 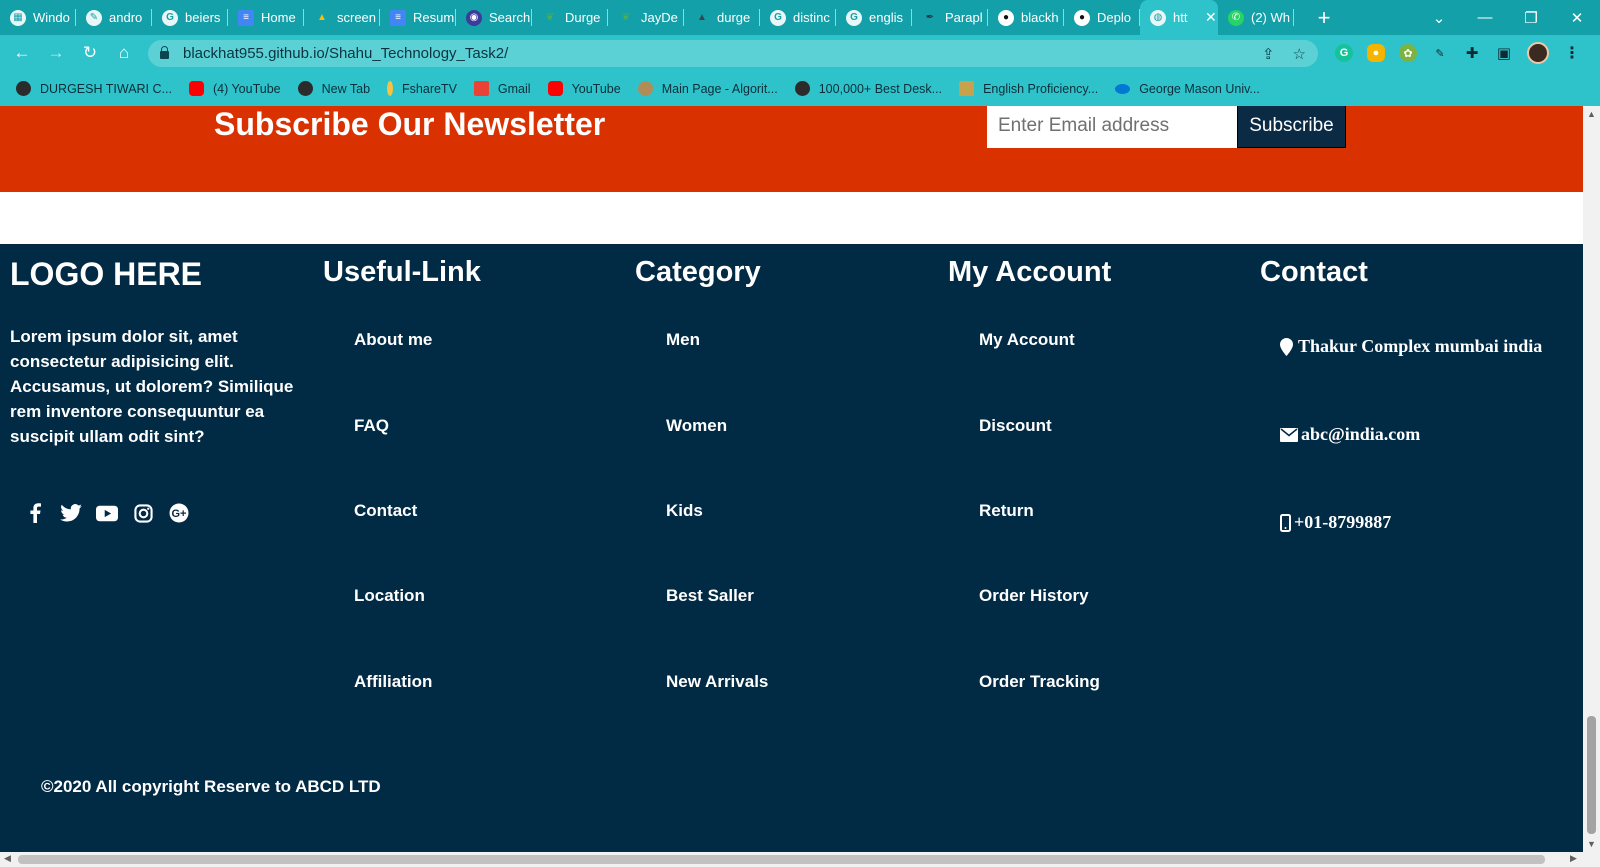 What do you see at coordinates (1538, 53) in the screenshot?
I see `avatar` at bounding box center [1538, 53].